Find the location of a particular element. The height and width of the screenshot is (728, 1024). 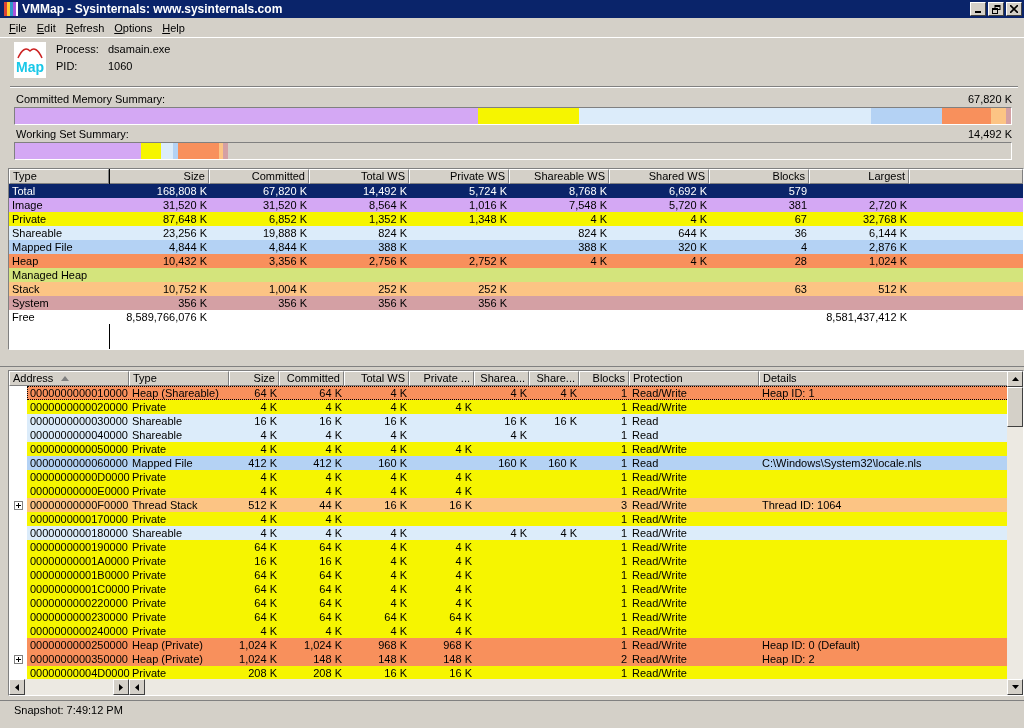

table-row: Mapped File 4,844 K 4,844 K 388 K 388 K 320 K 4 2,876 K is located at coordinates (516, 247).